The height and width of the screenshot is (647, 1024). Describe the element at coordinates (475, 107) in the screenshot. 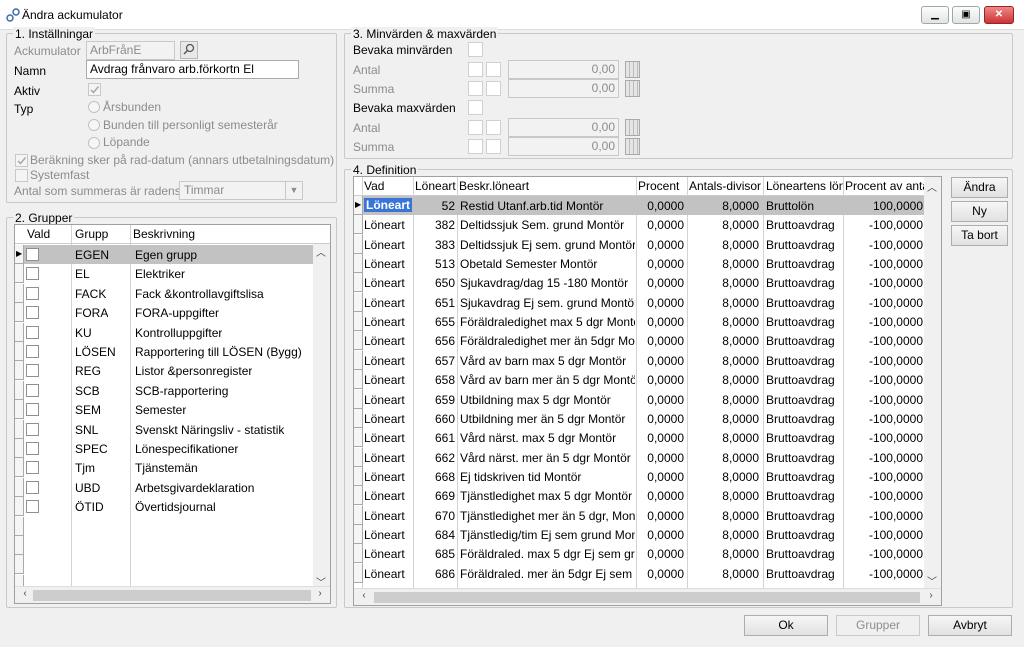

I see `bevaka-max-checkbox` at that location.